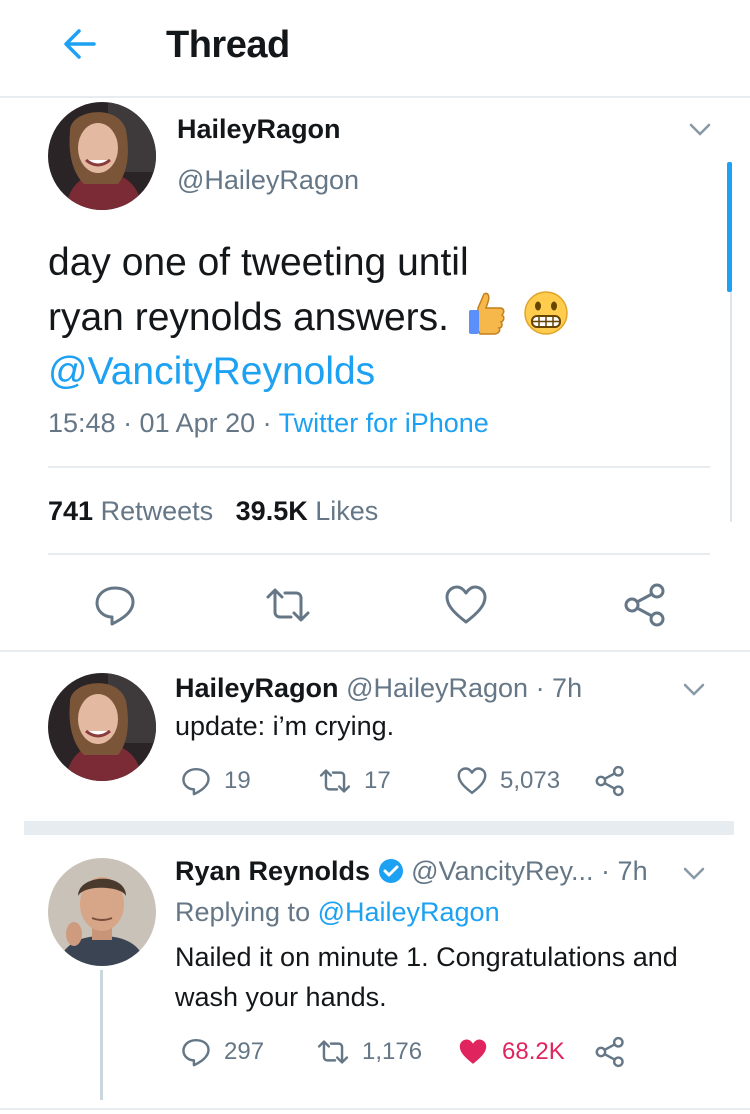 This screenshot has width=750, height=1114. I want to click on tweet-stats: 741 Retweets 39.5K Likes, so click(213, 511).